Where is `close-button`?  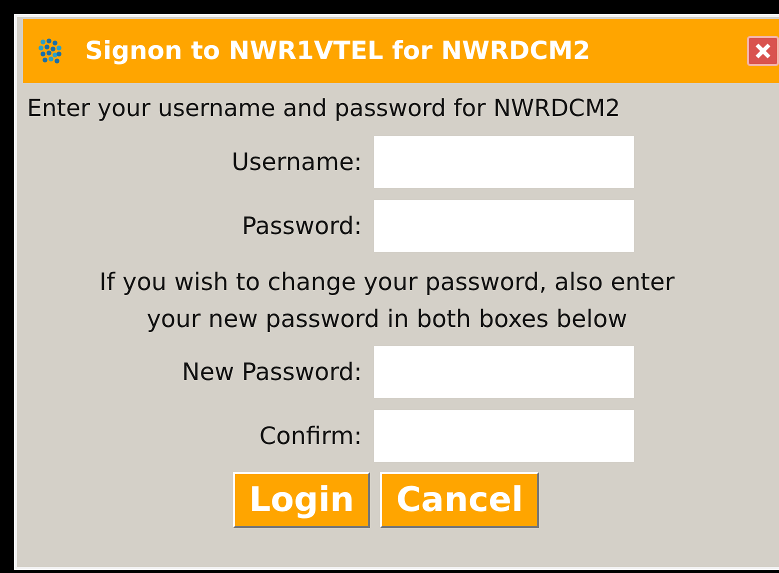 close-button is located at coordinates (763, 51).